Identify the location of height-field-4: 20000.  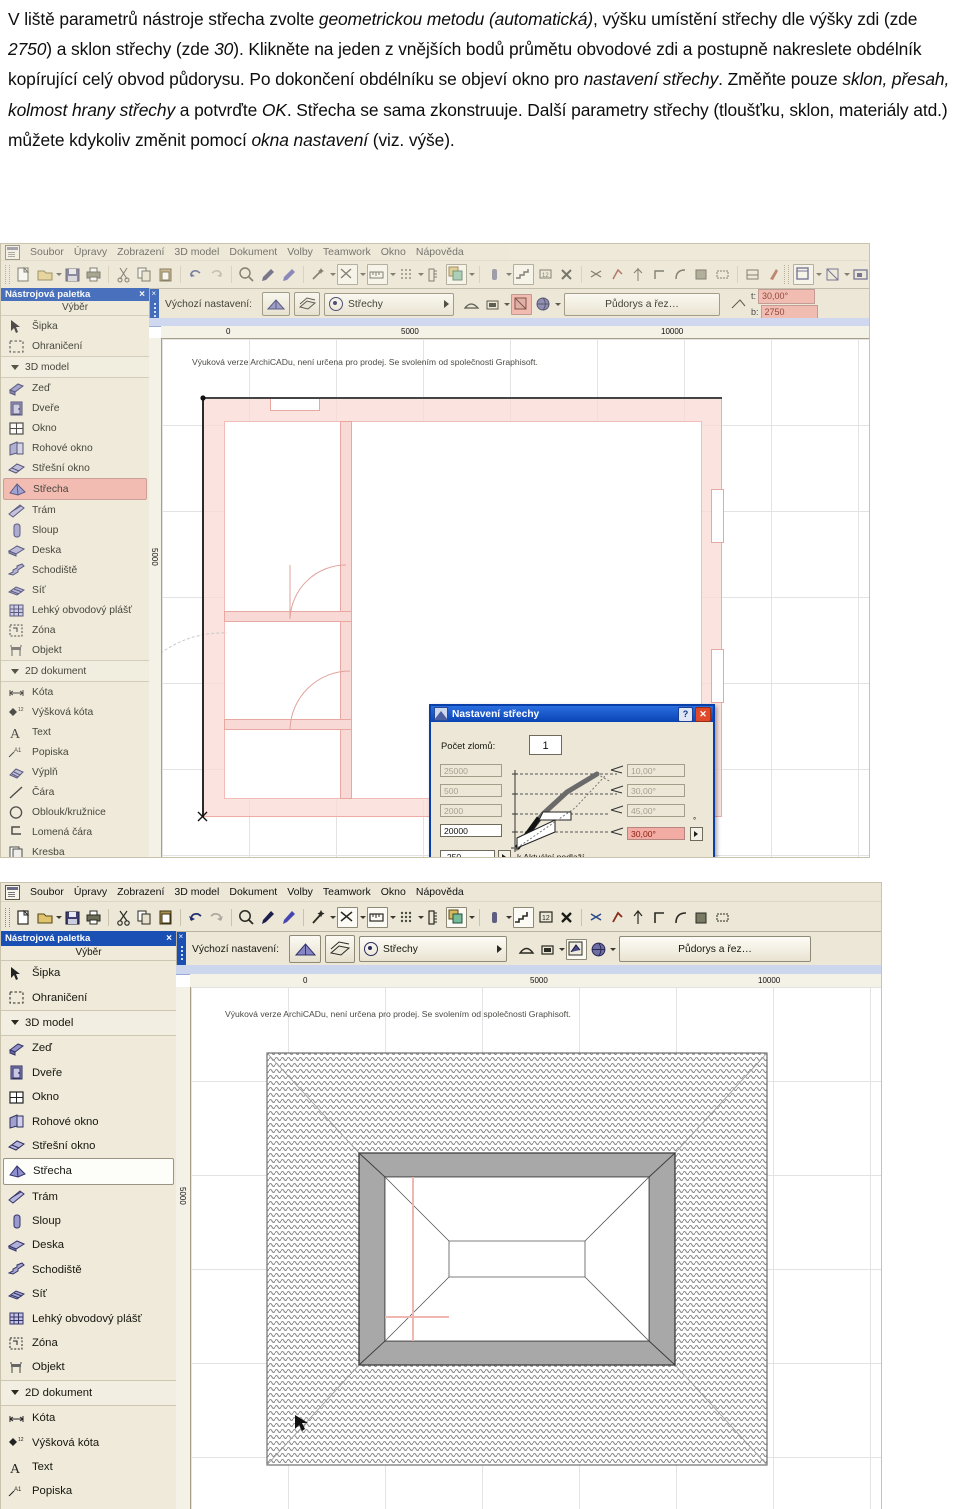
(471, 830).